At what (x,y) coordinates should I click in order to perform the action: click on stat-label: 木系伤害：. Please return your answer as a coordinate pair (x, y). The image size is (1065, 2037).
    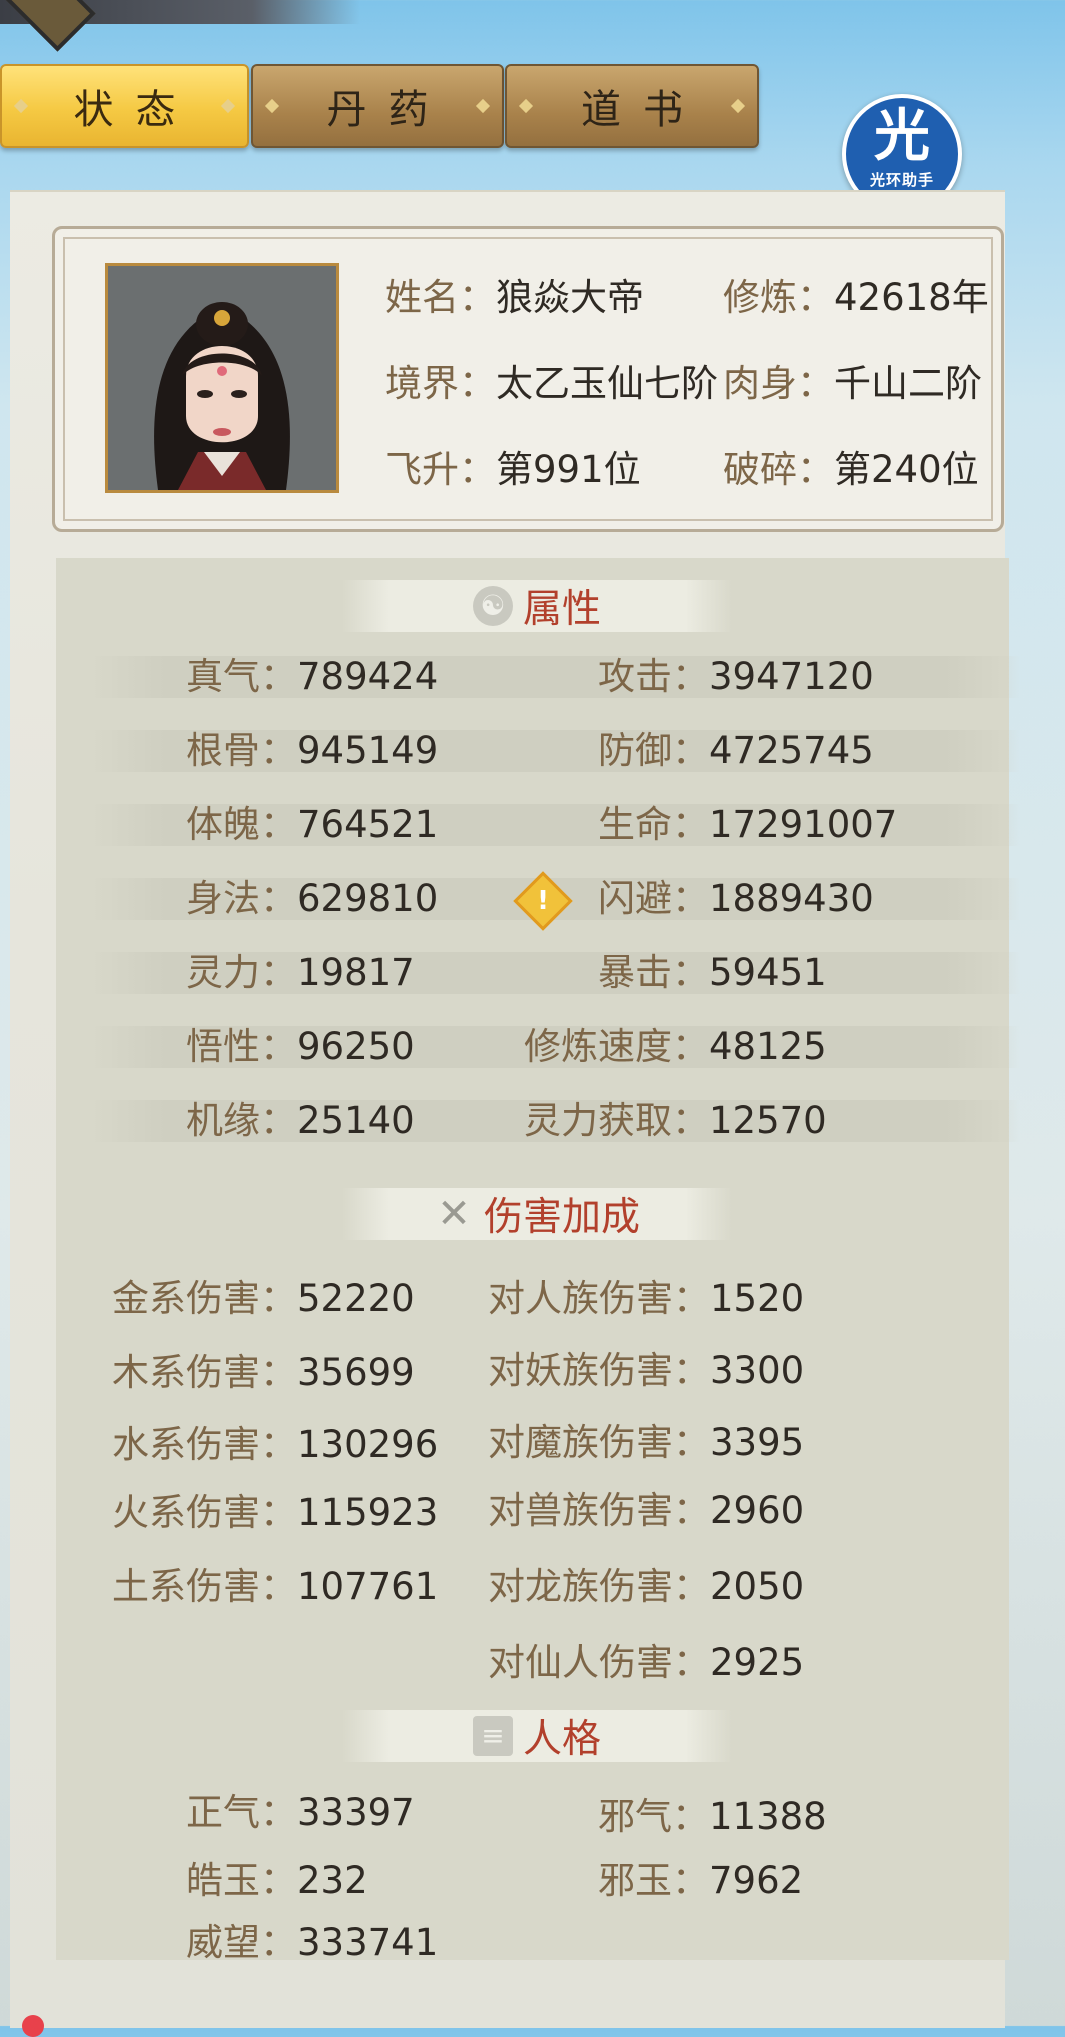
    Looking at the image, I should click on (204, 1372).